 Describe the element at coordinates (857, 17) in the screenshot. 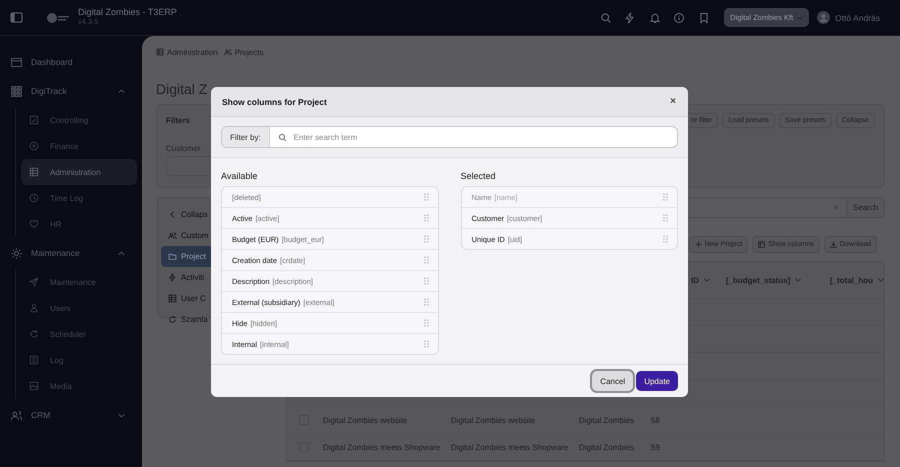

I see `user-name: Ottó András` at that location.